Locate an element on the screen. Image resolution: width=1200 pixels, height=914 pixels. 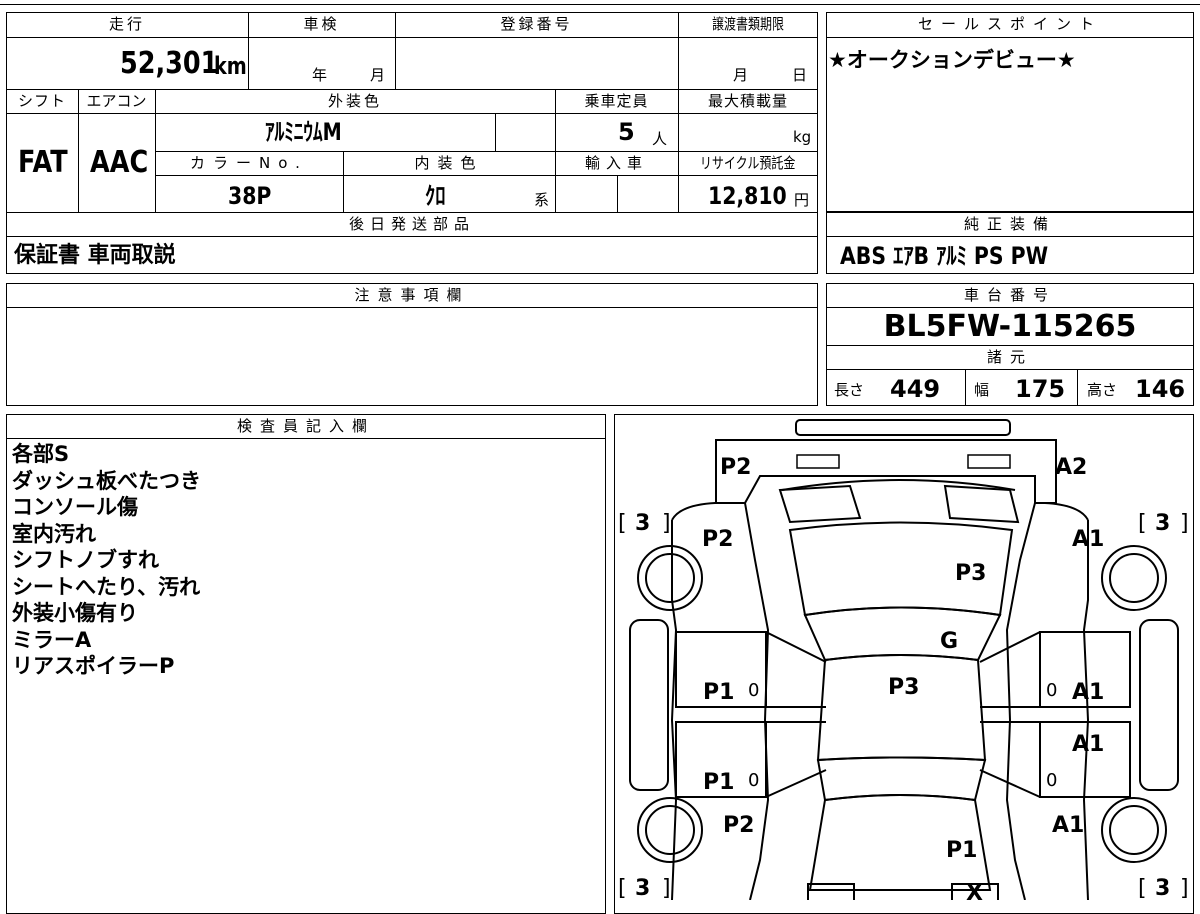
caution-header: 注意事項欄 is located at coordinates (412, 295).